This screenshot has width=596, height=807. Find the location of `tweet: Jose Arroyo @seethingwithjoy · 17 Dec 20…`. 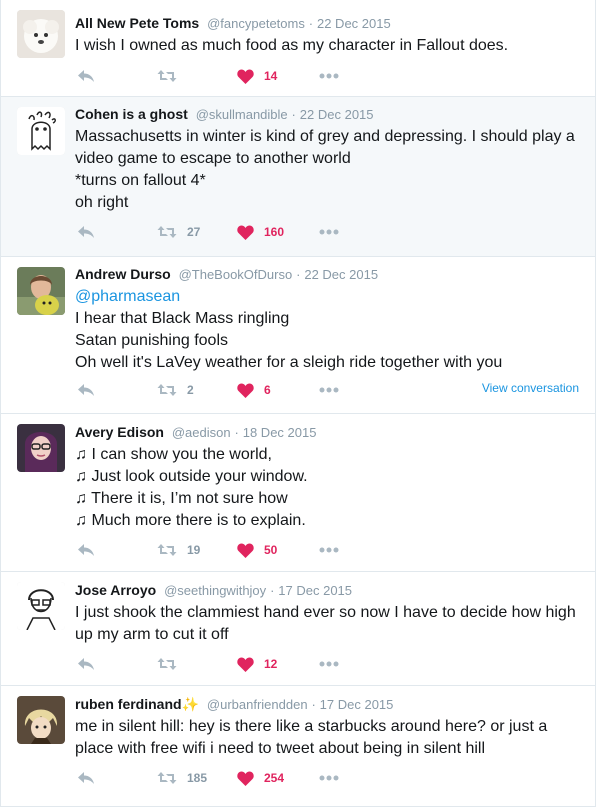

tweet: Jose Arroyo @seethingwithjoy · 17 Dec 20… is located at coordinates (298, 629).